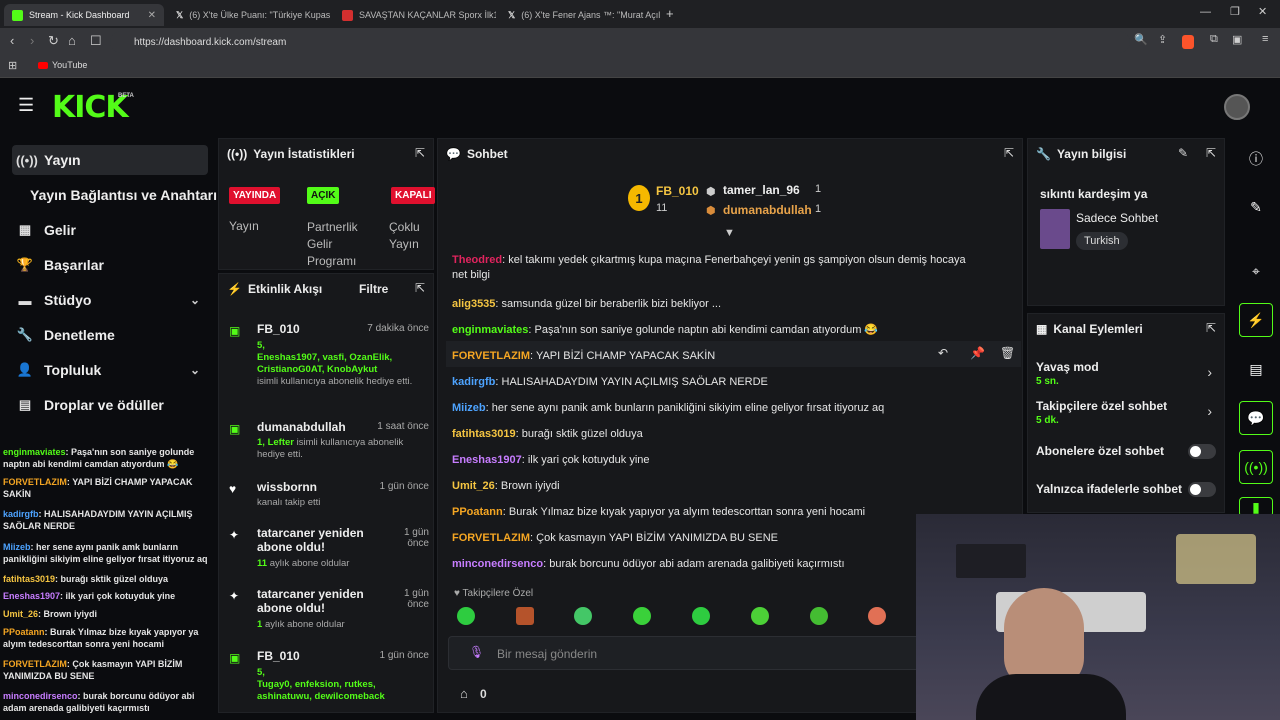  What do you see at coordinates (1202, 489) in the screenshot?
I see `emote-only-toggle` at bounding box center [1202, 489].